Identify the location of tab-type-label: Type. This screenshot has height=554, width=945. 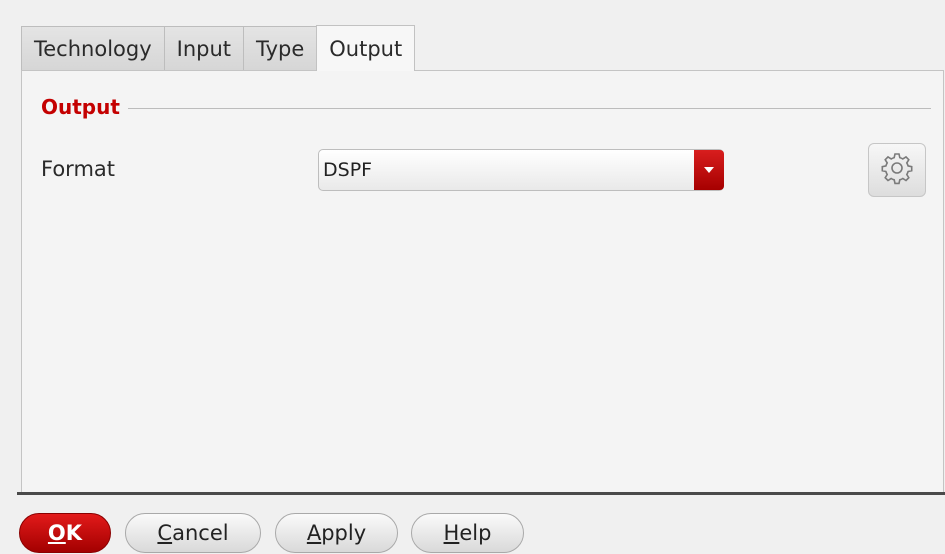
(280, 48).